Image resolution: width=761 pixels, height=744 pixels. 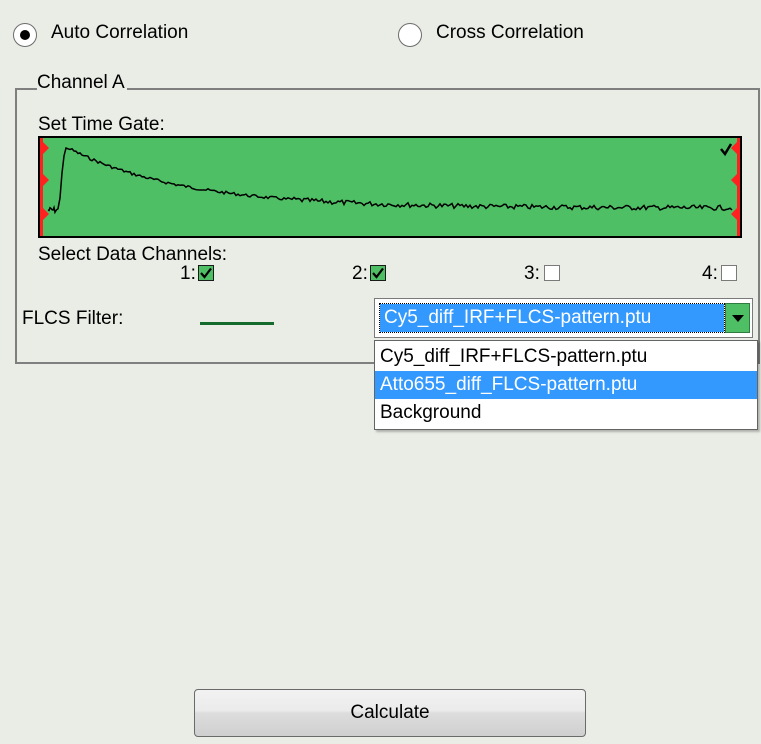 I want to click on decay-curve, so click(x=390, y=180).